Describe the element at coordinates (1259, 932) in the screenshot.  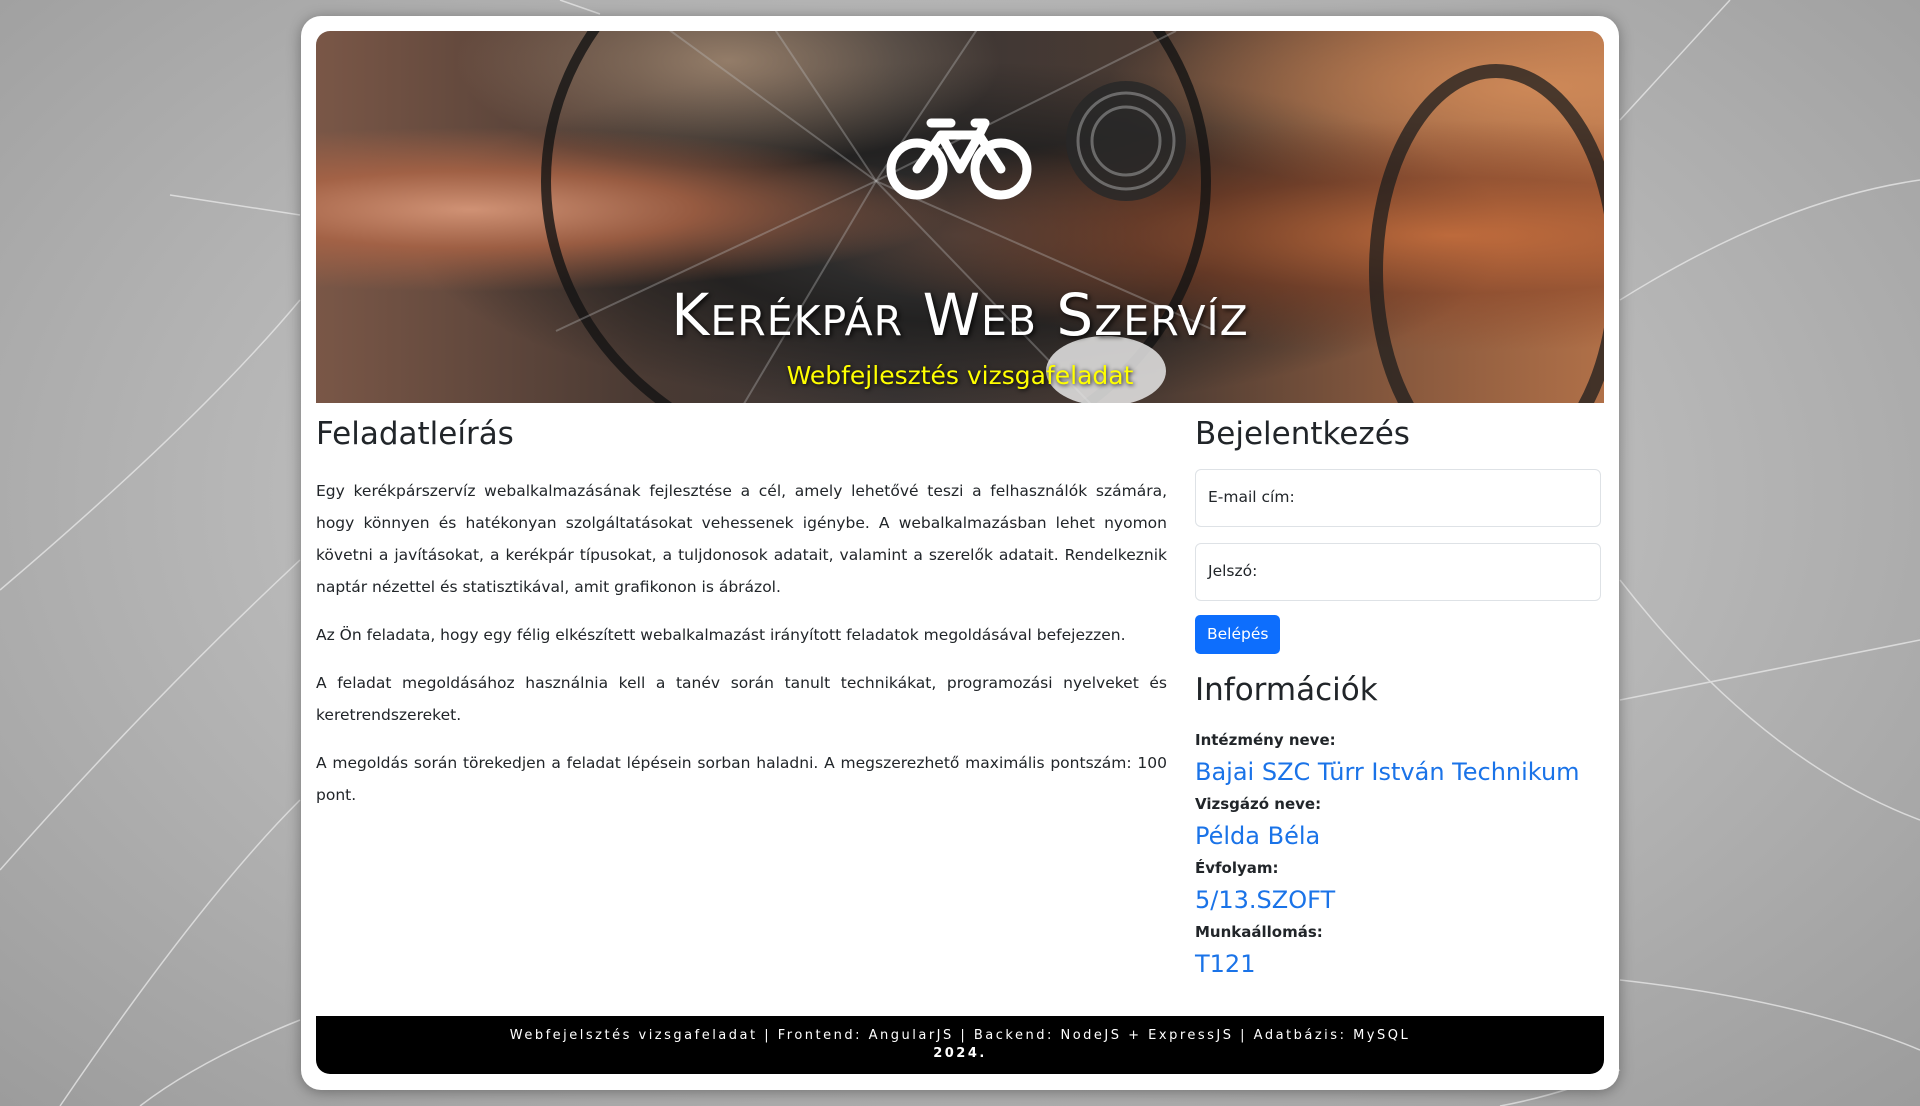
I see `workstation-label: Munkaállomás:` at that location.